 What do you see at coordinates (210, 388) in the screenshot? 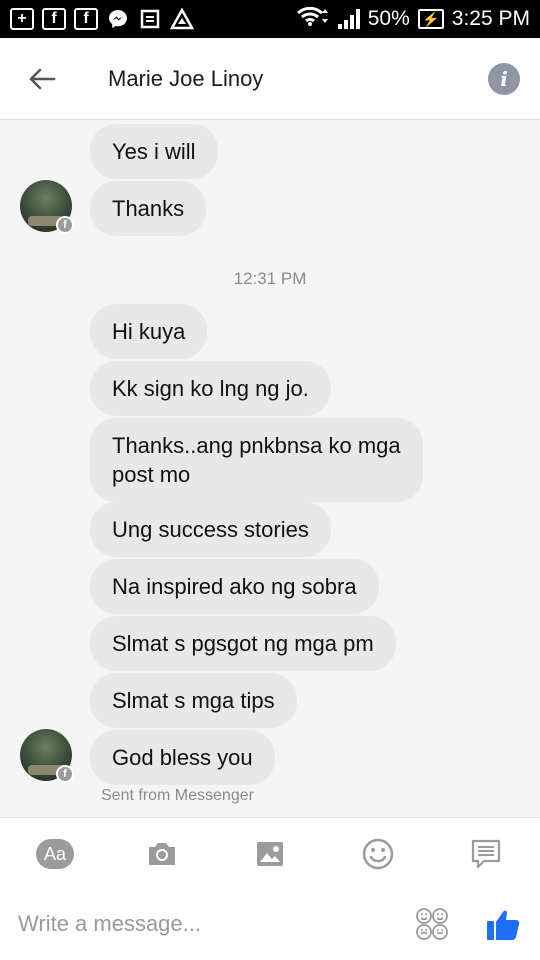
I see `message-bubble: Kk sign ko lng ng jo.` at bounding box center [210, 388].